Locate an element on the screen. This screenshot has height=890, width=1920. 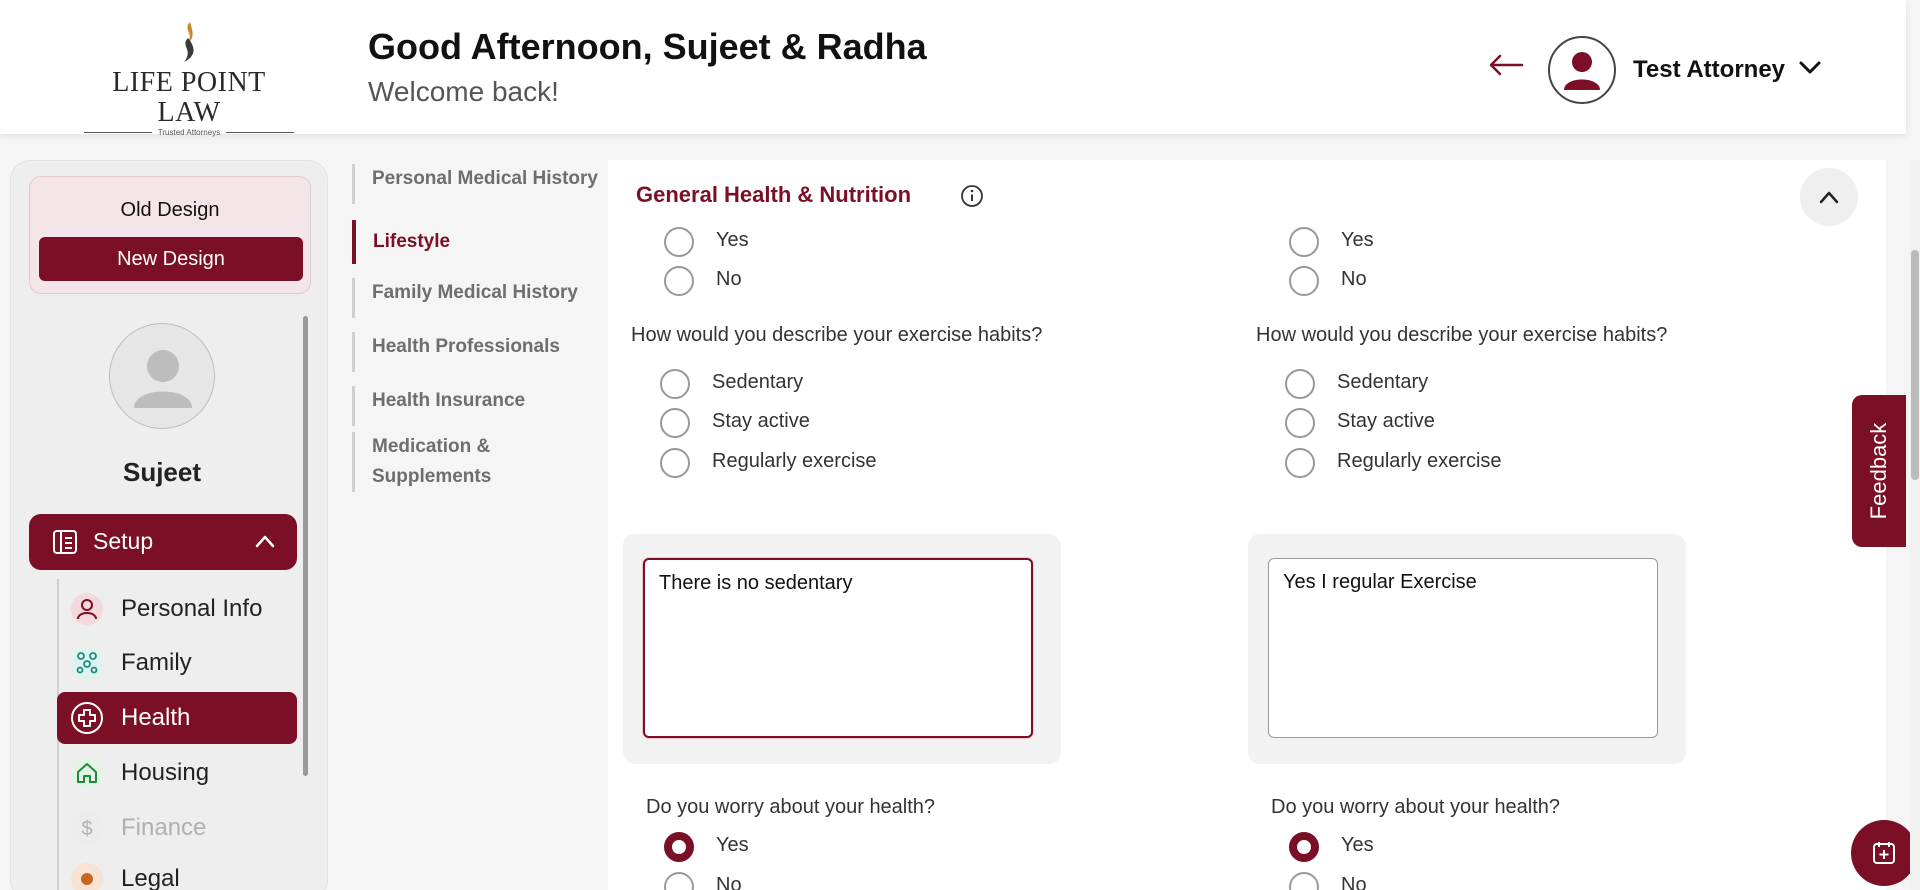
sidebar-item-label: Finance is located at coordinates (164, 827).